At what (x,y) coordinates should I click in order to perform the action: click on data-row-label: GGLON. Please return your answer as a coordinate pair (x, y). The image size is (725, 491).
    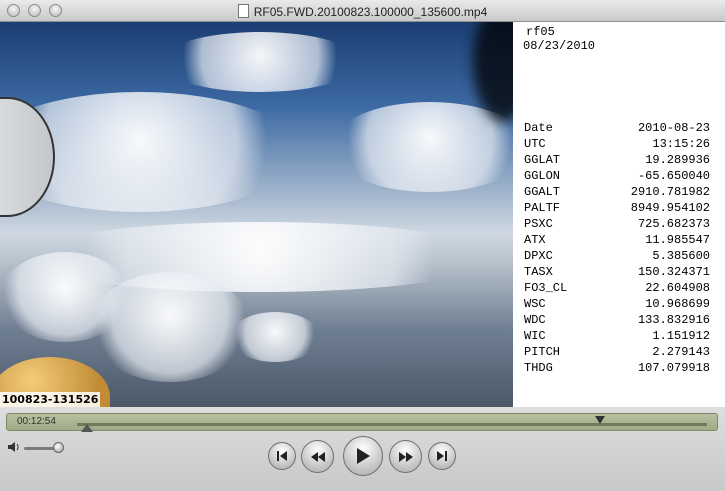
    Looking at the image, I should click on (542, 176).